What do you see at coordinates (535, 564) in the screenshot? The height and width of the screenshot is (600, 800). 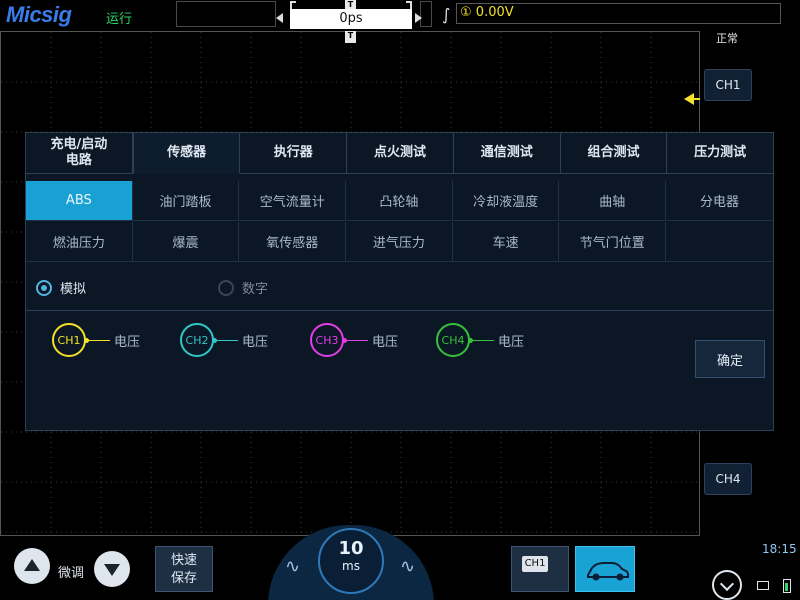 I see `channel-stack-icon: CH1` at bounding box center [535, 564].